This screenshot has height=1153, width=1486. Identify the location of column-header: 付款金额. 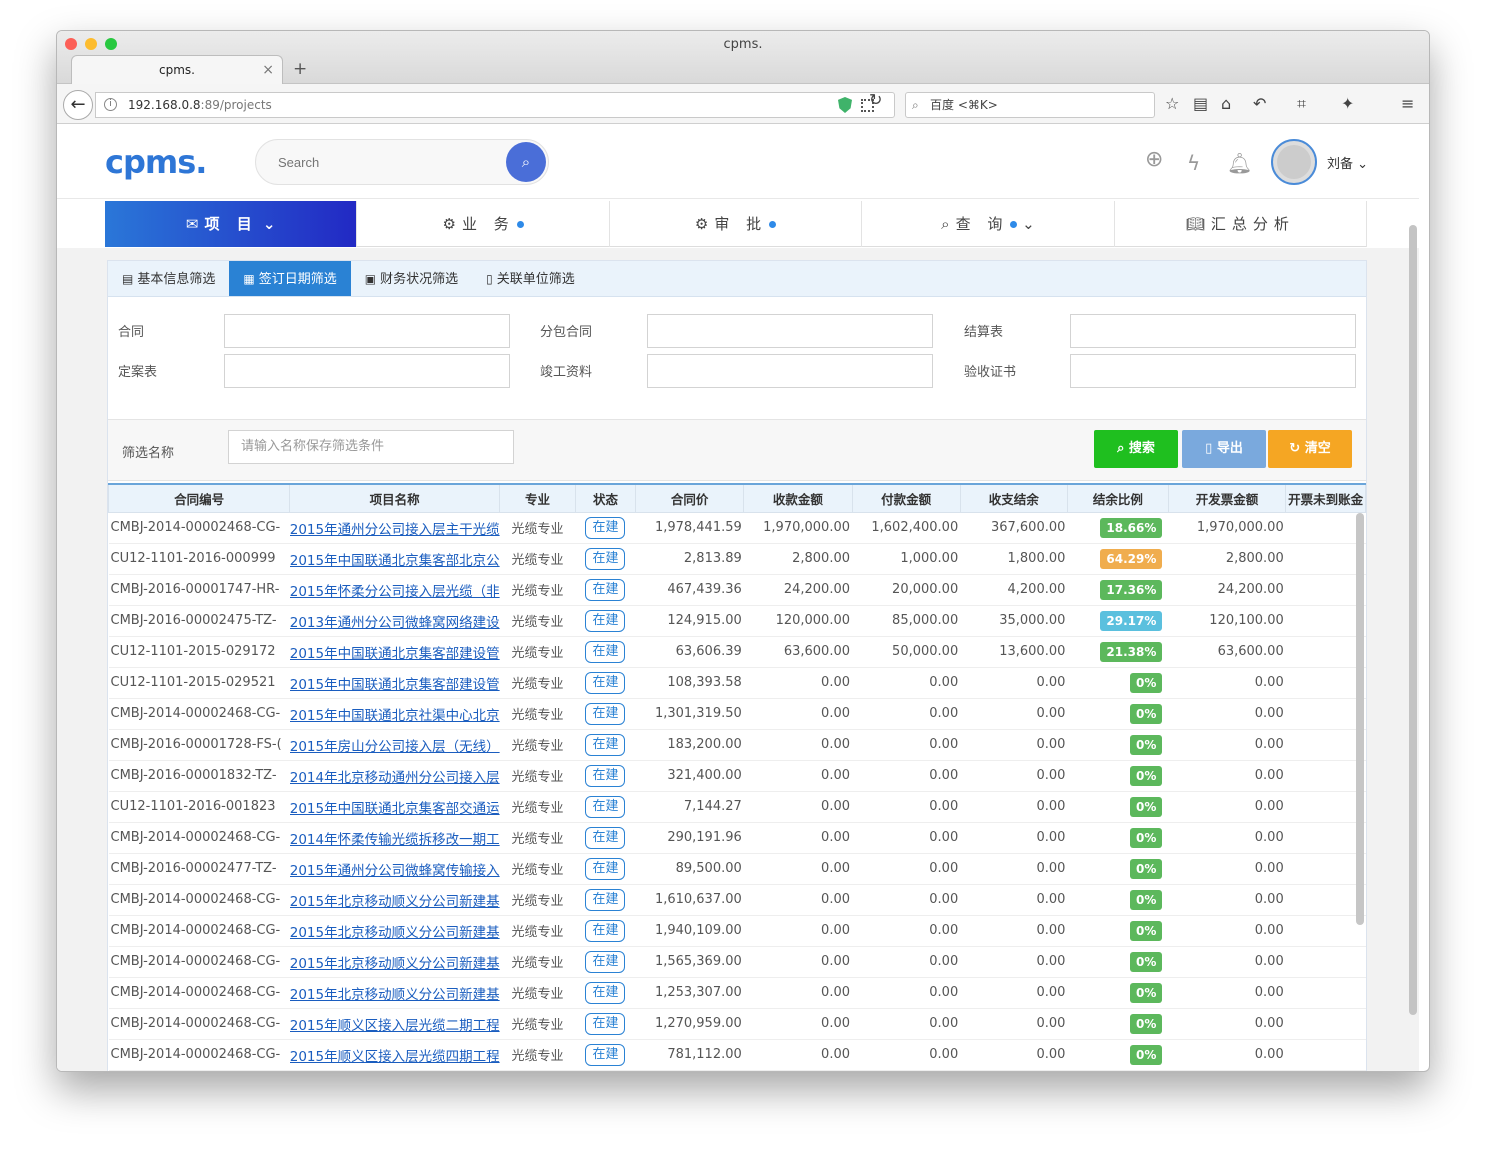
(906, 498).